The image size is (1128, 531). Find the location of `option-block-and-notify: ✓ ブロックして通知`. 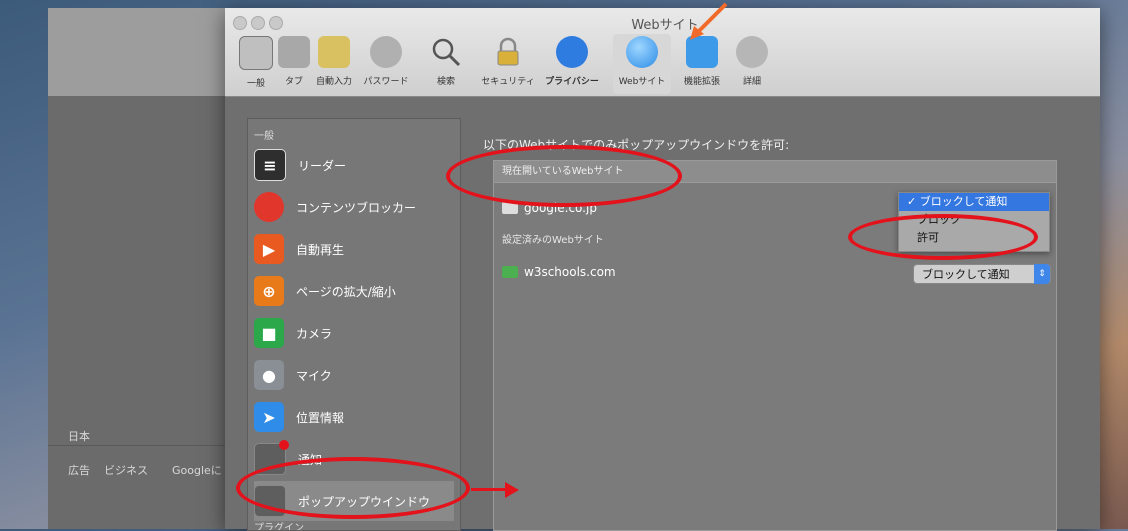

option-block-and-notify: ✓ ブロックして通知 is located at coordinates (974, 202).